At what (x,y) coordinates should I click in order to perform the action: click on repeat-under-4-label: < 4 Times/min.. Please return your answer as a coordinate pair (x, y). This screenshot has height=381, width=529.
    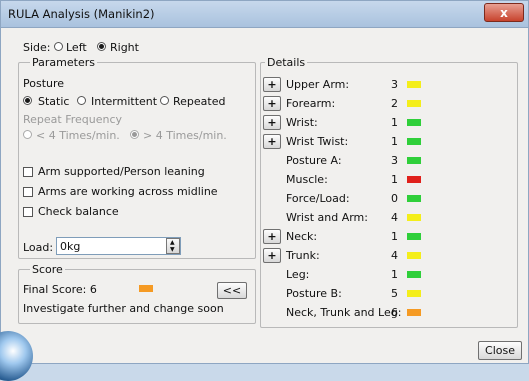
    Looking at the image, I should click on (78, 135).